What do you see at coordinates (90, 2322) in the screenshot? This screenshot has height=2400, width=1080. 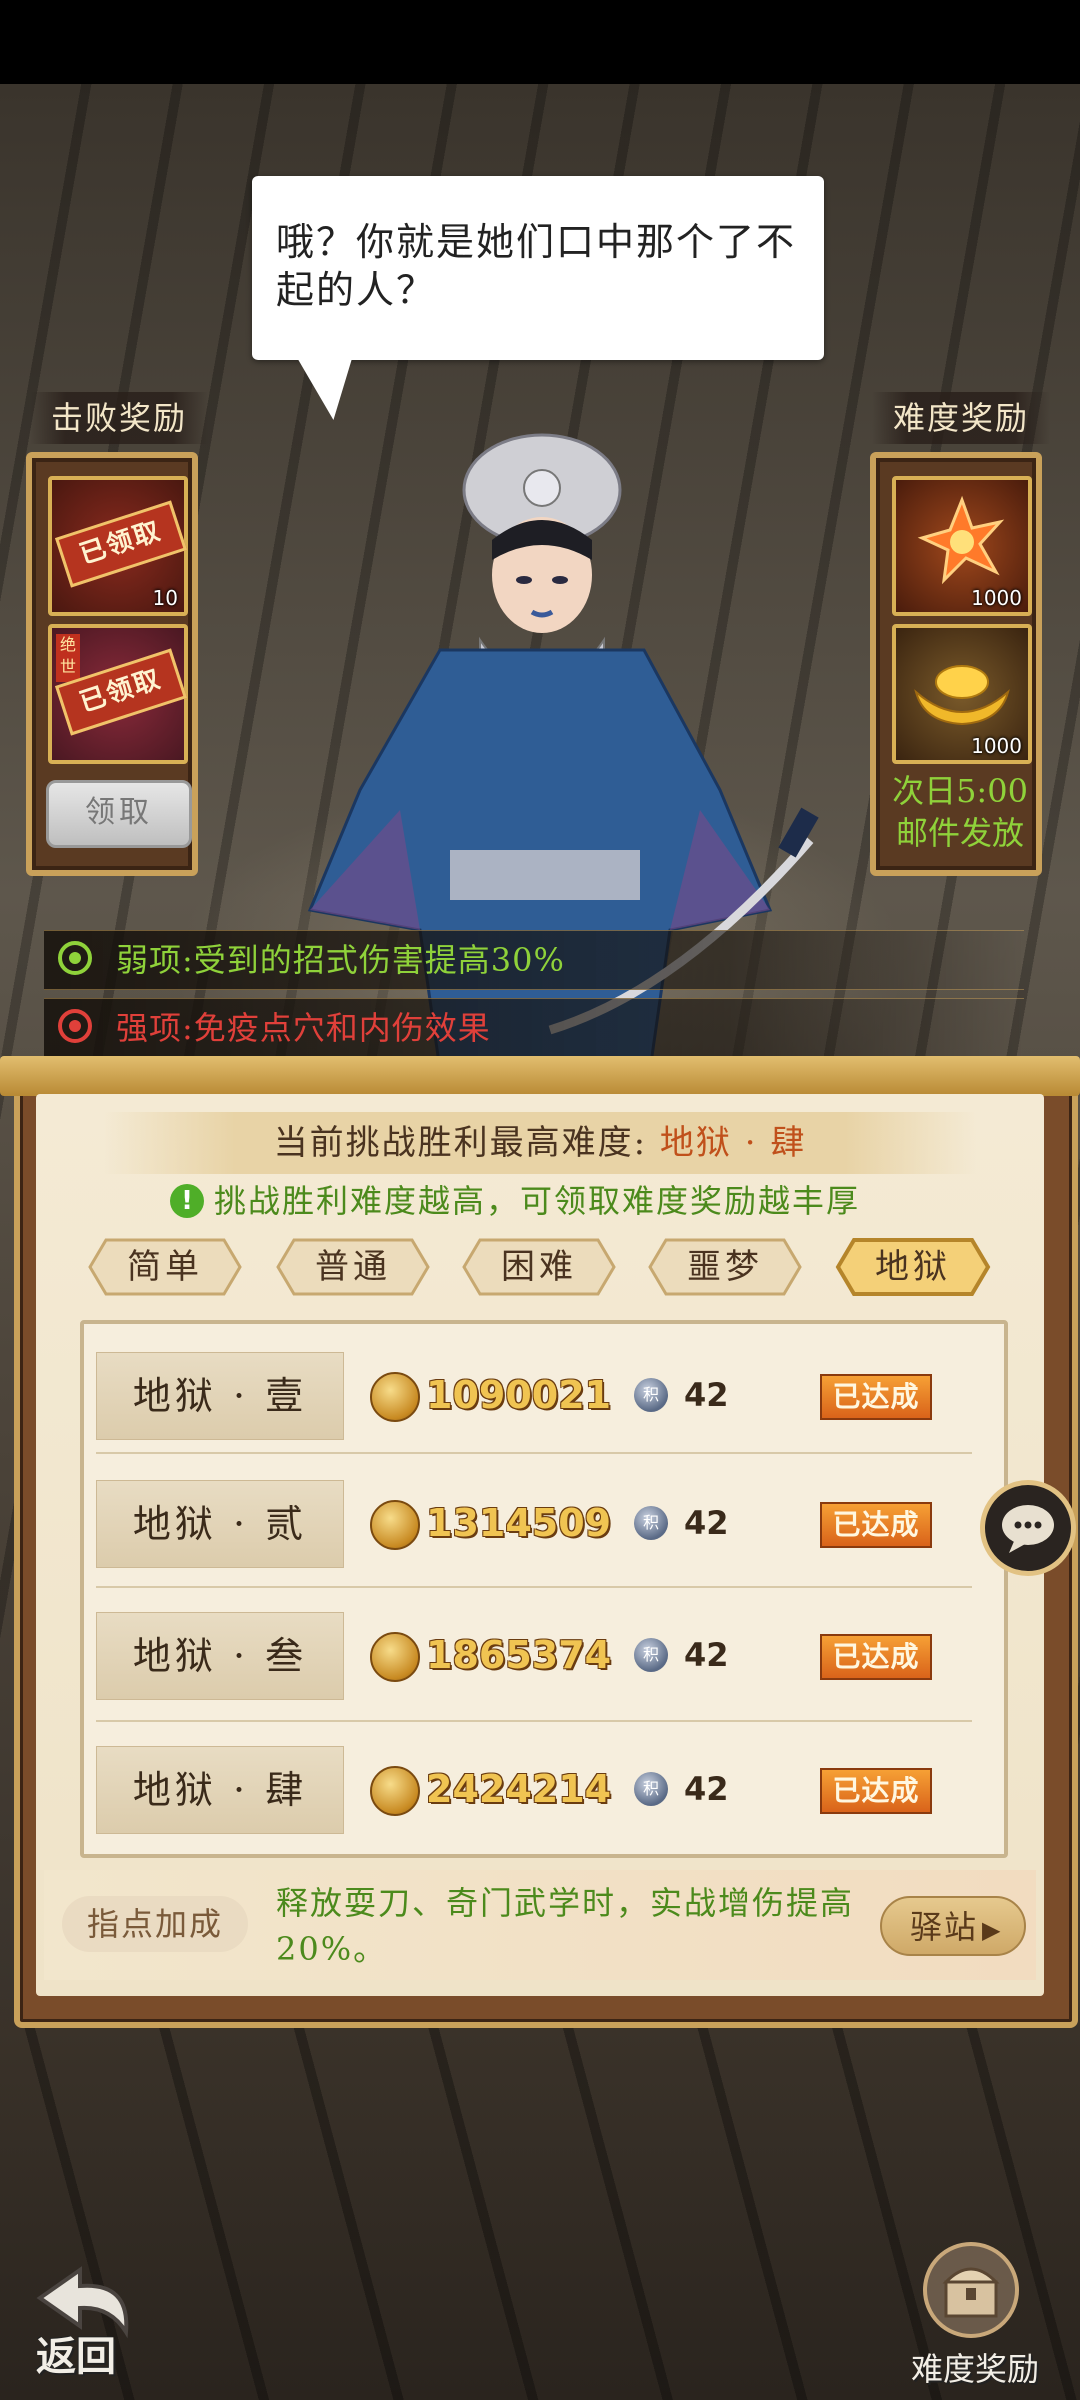 I see `back-button: 返回` at bounding box center [90, 2322].